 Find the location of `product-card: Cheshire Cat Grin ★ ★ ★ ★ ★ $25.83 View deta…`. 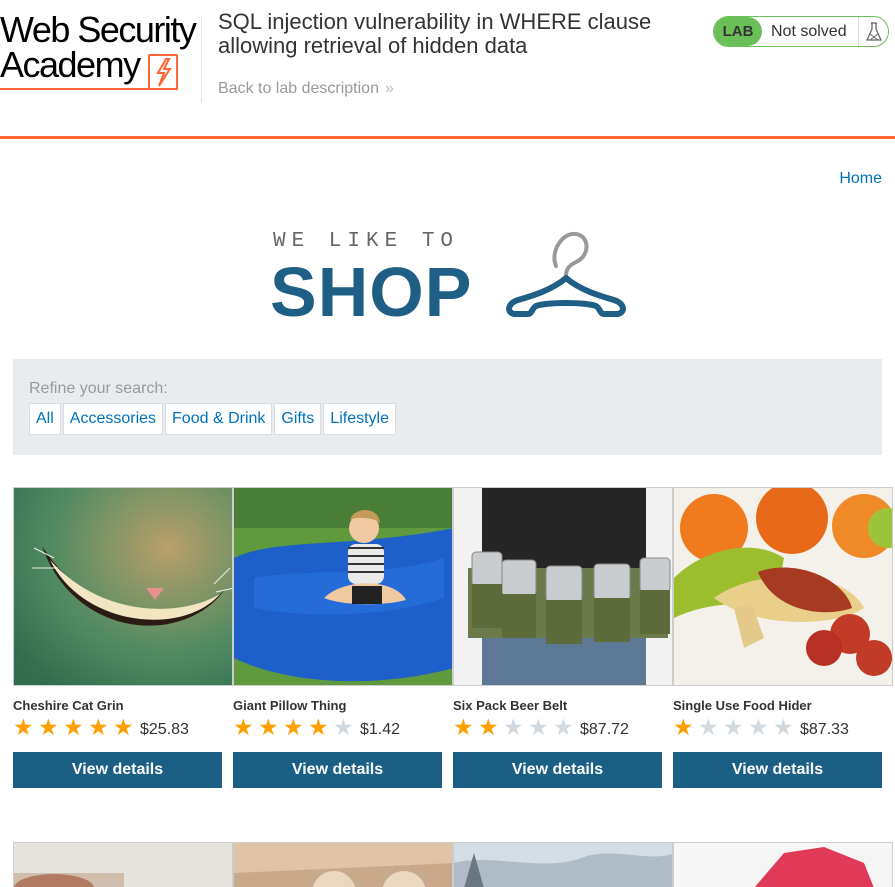

product-card: Cheshire Cat Grin ★ ★ ★ ★ ★ $25.83 View deta… is located at coordinates (123, 637).